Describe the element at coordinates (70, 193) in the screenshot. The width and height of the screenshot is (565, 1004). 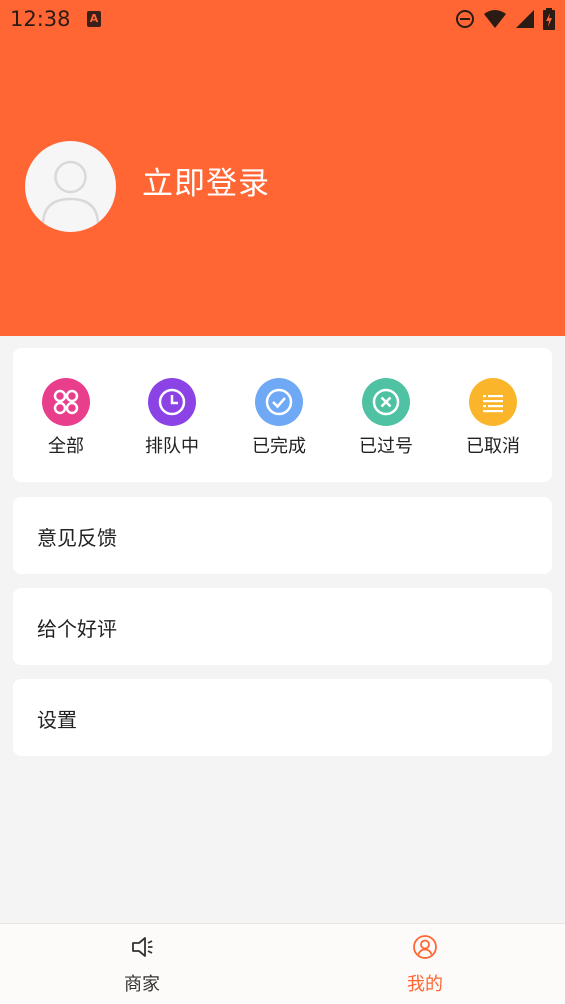
I see `default-user-icon` at that location.